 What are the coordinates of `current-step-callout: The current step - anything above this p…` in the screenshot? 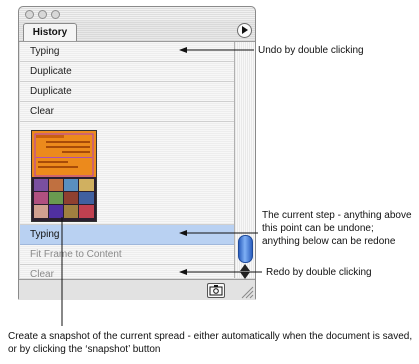 It's located at (337, 228).